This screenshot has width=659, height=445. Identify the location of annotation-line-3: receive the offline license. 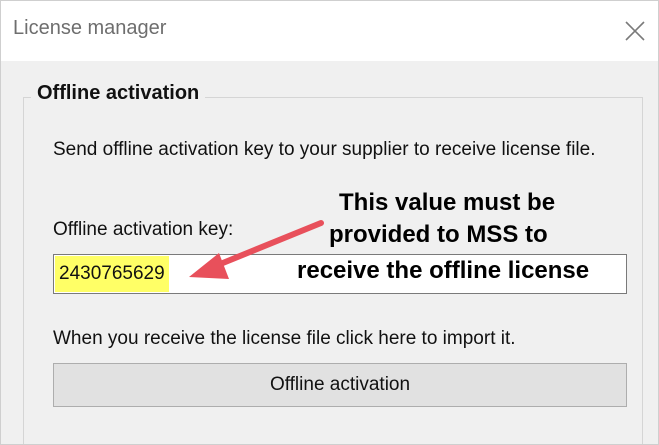
(443, 270).